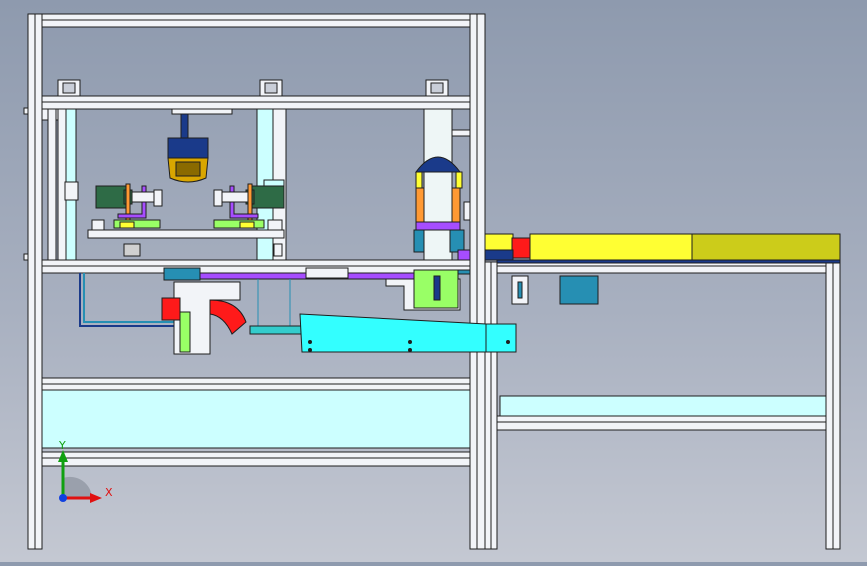 The image size is (867, 566). I want to click on side-conveyor, so click(662, 248).